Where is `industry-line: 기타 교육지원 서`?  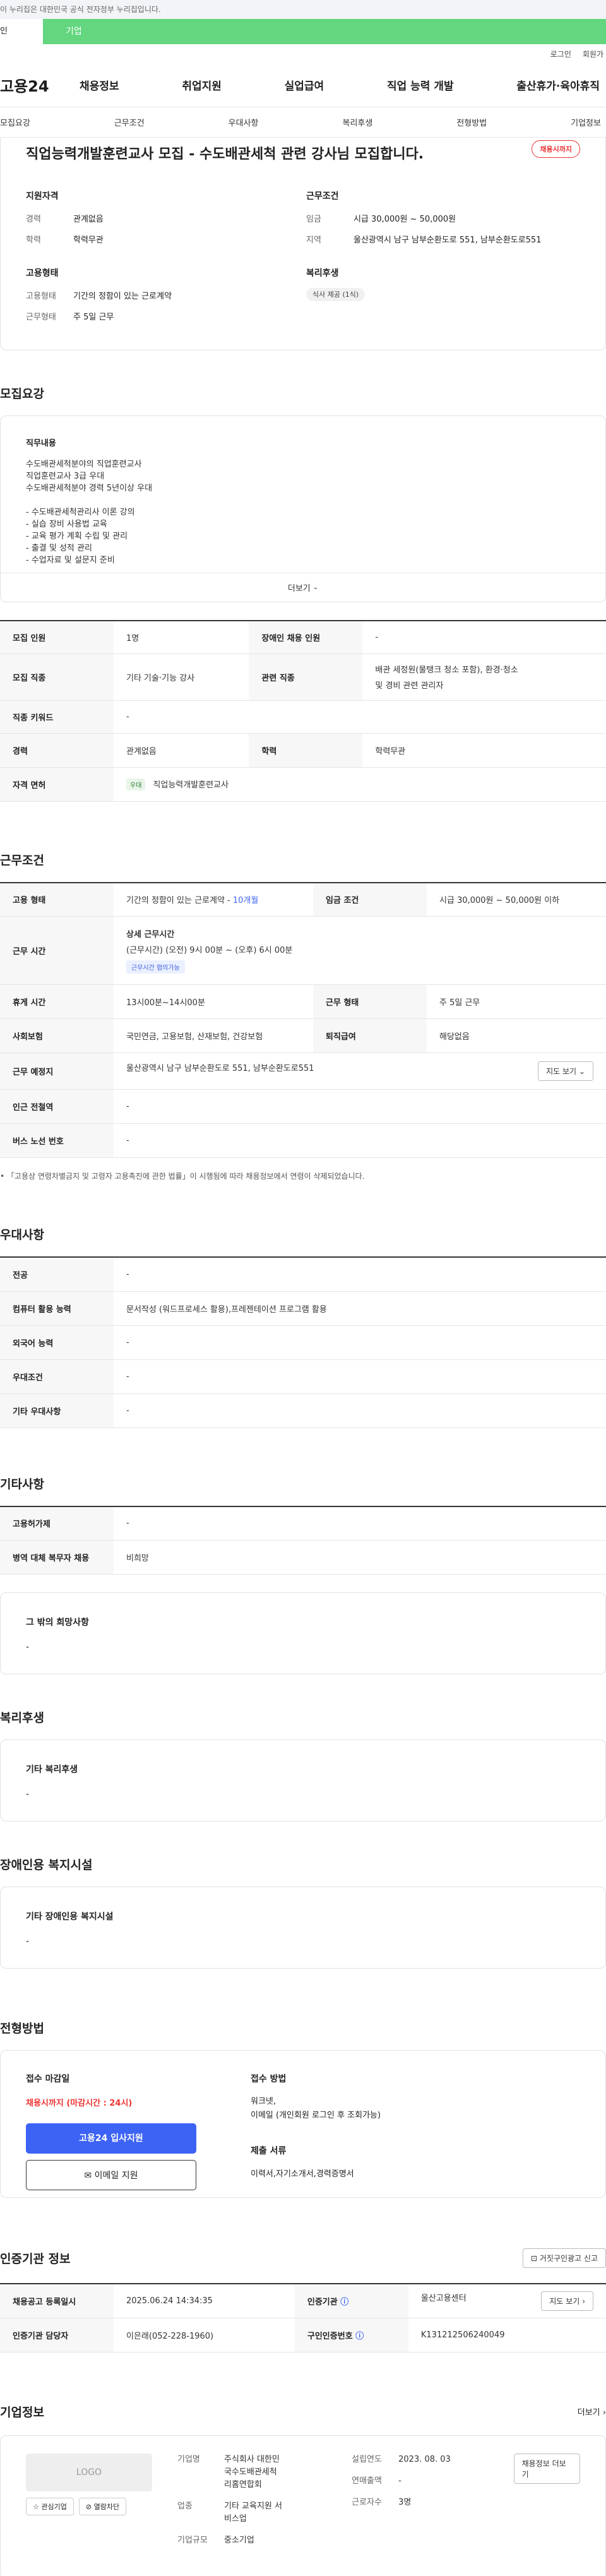
industry-line: 기타 교육지원 서 is located at coordinates (253, 2506).